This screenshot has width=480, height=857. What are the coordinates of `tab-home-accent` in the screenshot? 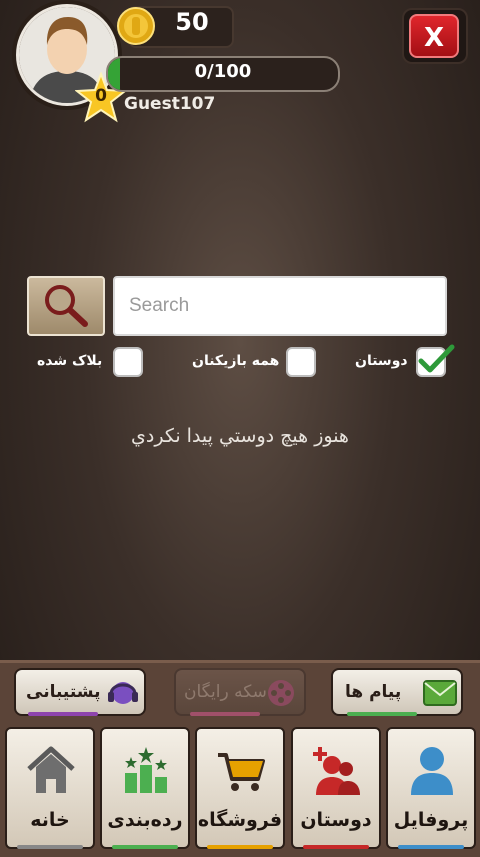 It's located at (50, 847).